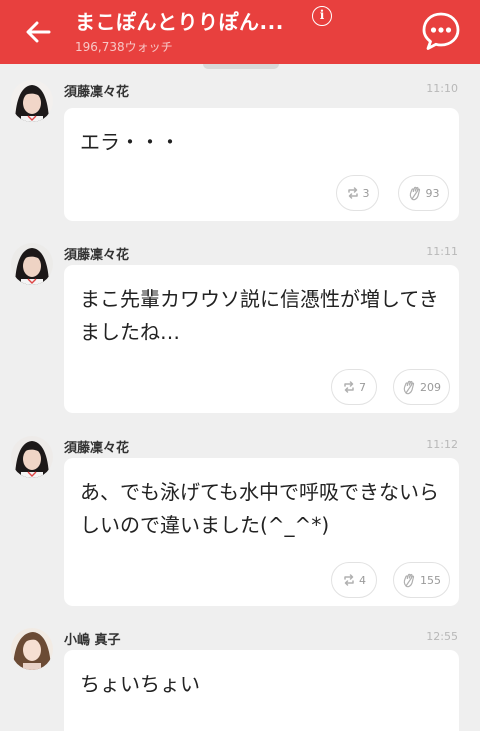 The width and height of the screenshot is (480, 731). I want to click on applause-button: 155, so click(421, 580).